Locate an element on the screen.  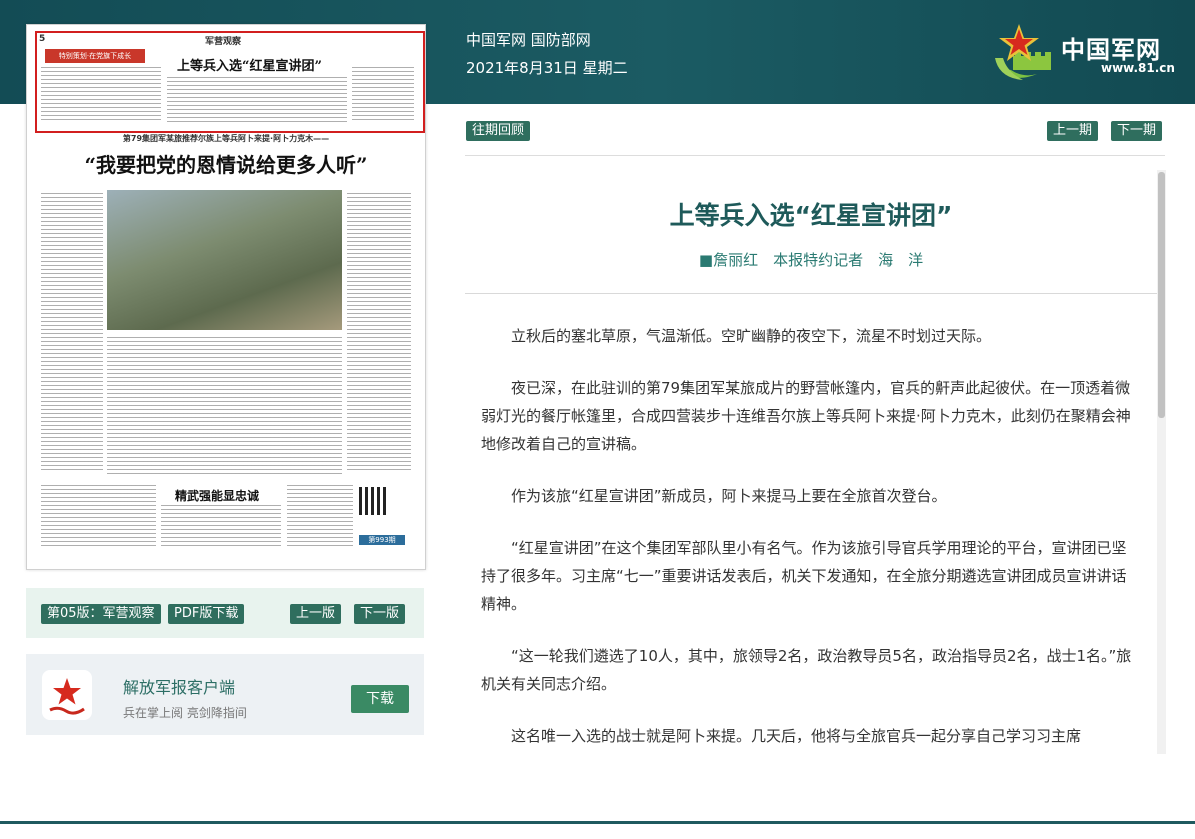
qr-code-icon is located at coordinates (373, 501).